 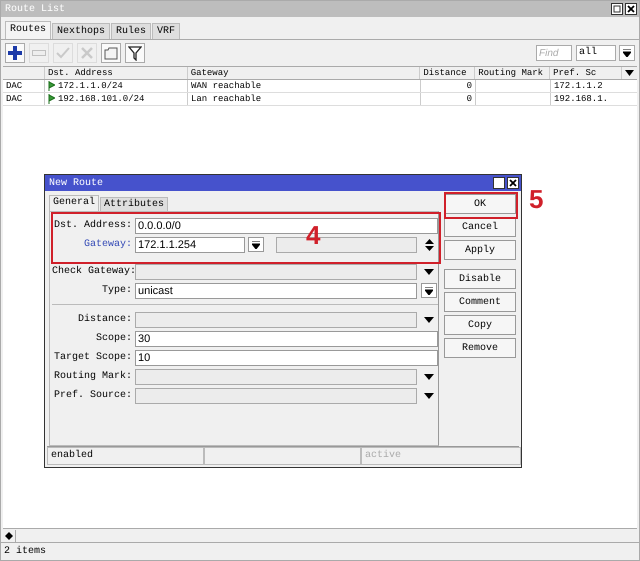 What do you see at coordinates (429, 244) in the screenshot?
I see `up-down-icon` at bounding box center [429, 244].